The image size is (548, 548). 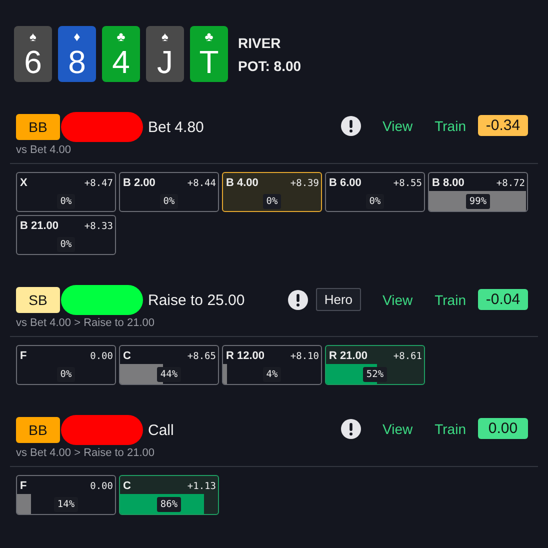 What do you see at coordinates (169, 365) in the screenshot?
I see `action-cell: C +8.65 44%` at bounding box center [169, 365].